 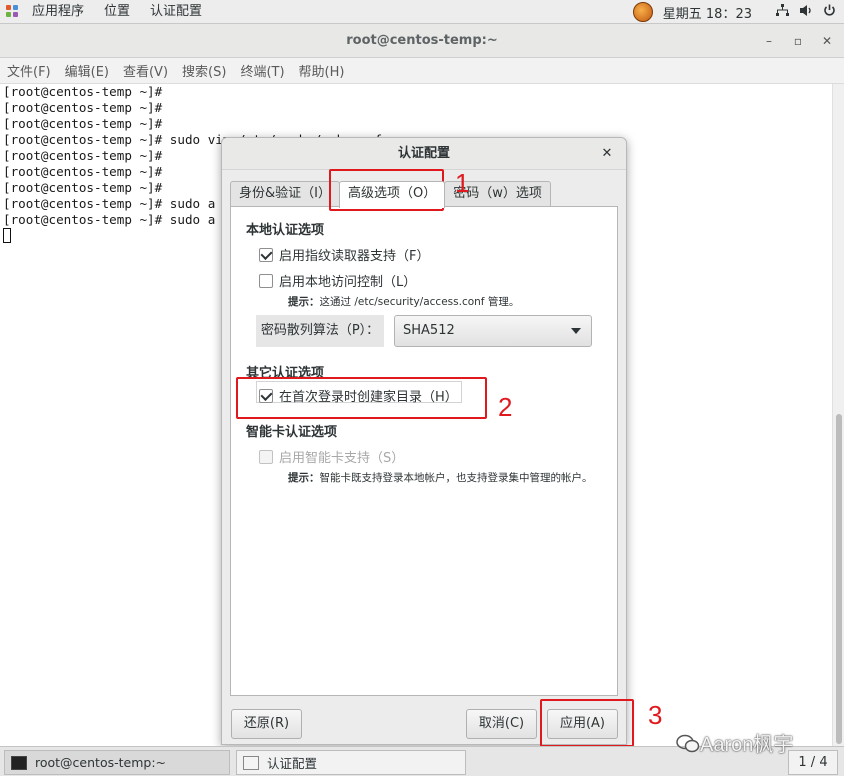 What do you see at coordinates (419, 302) in the screenshot?
I see `hint-text: 这通过 /etc/security/access.conf 管理。` at bounding box center [419, 302].